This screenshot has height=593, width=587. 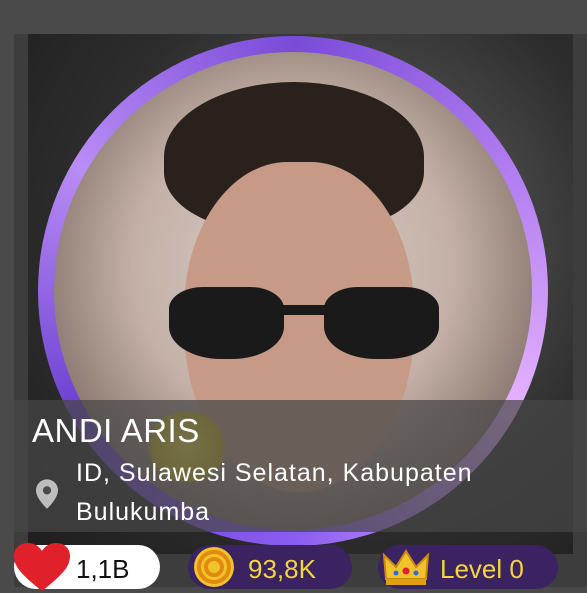 What do you see at coordinates (116, 430) in the screenshot?
I see `profile-name: ANDI ARIS` at bounding box center [116, 430].